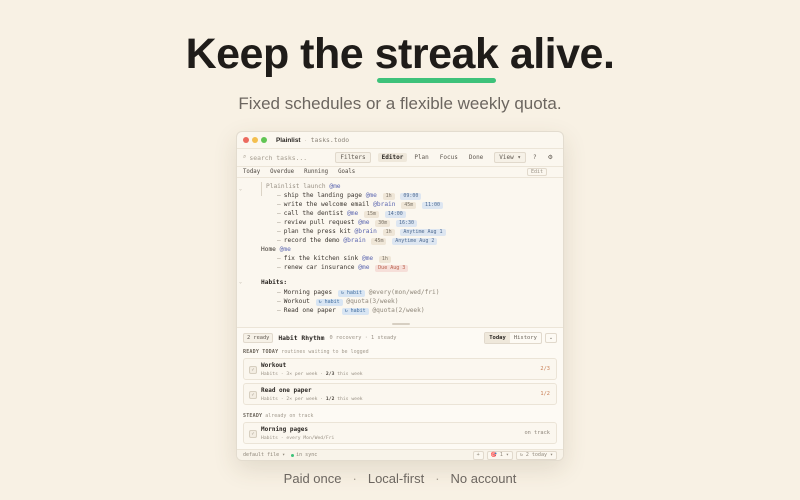  Describe the element at coordinates (423, 232) in the screenshot. I see `time-badge: Anytime Aug 1` at that location.